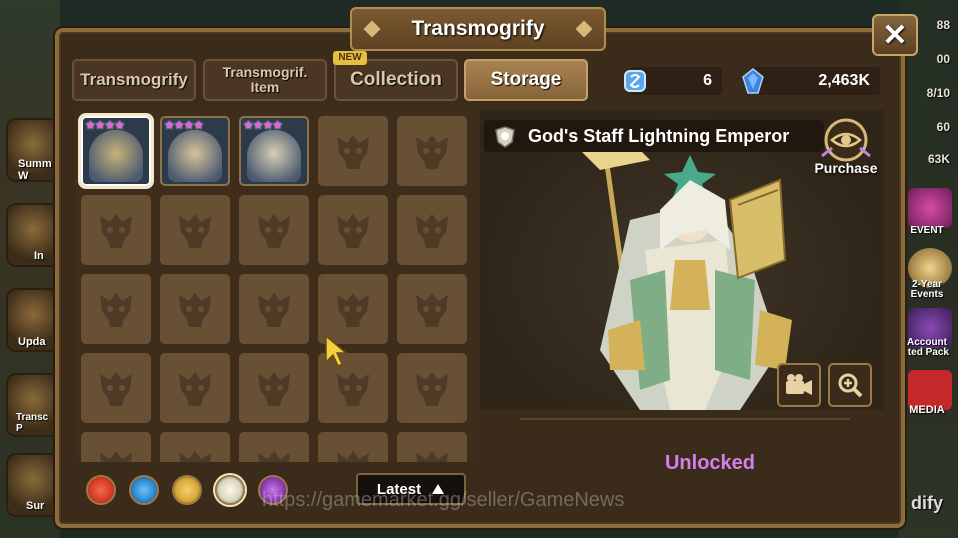  I want to click on skin-status-text: Unlocked, so click(710, 463).